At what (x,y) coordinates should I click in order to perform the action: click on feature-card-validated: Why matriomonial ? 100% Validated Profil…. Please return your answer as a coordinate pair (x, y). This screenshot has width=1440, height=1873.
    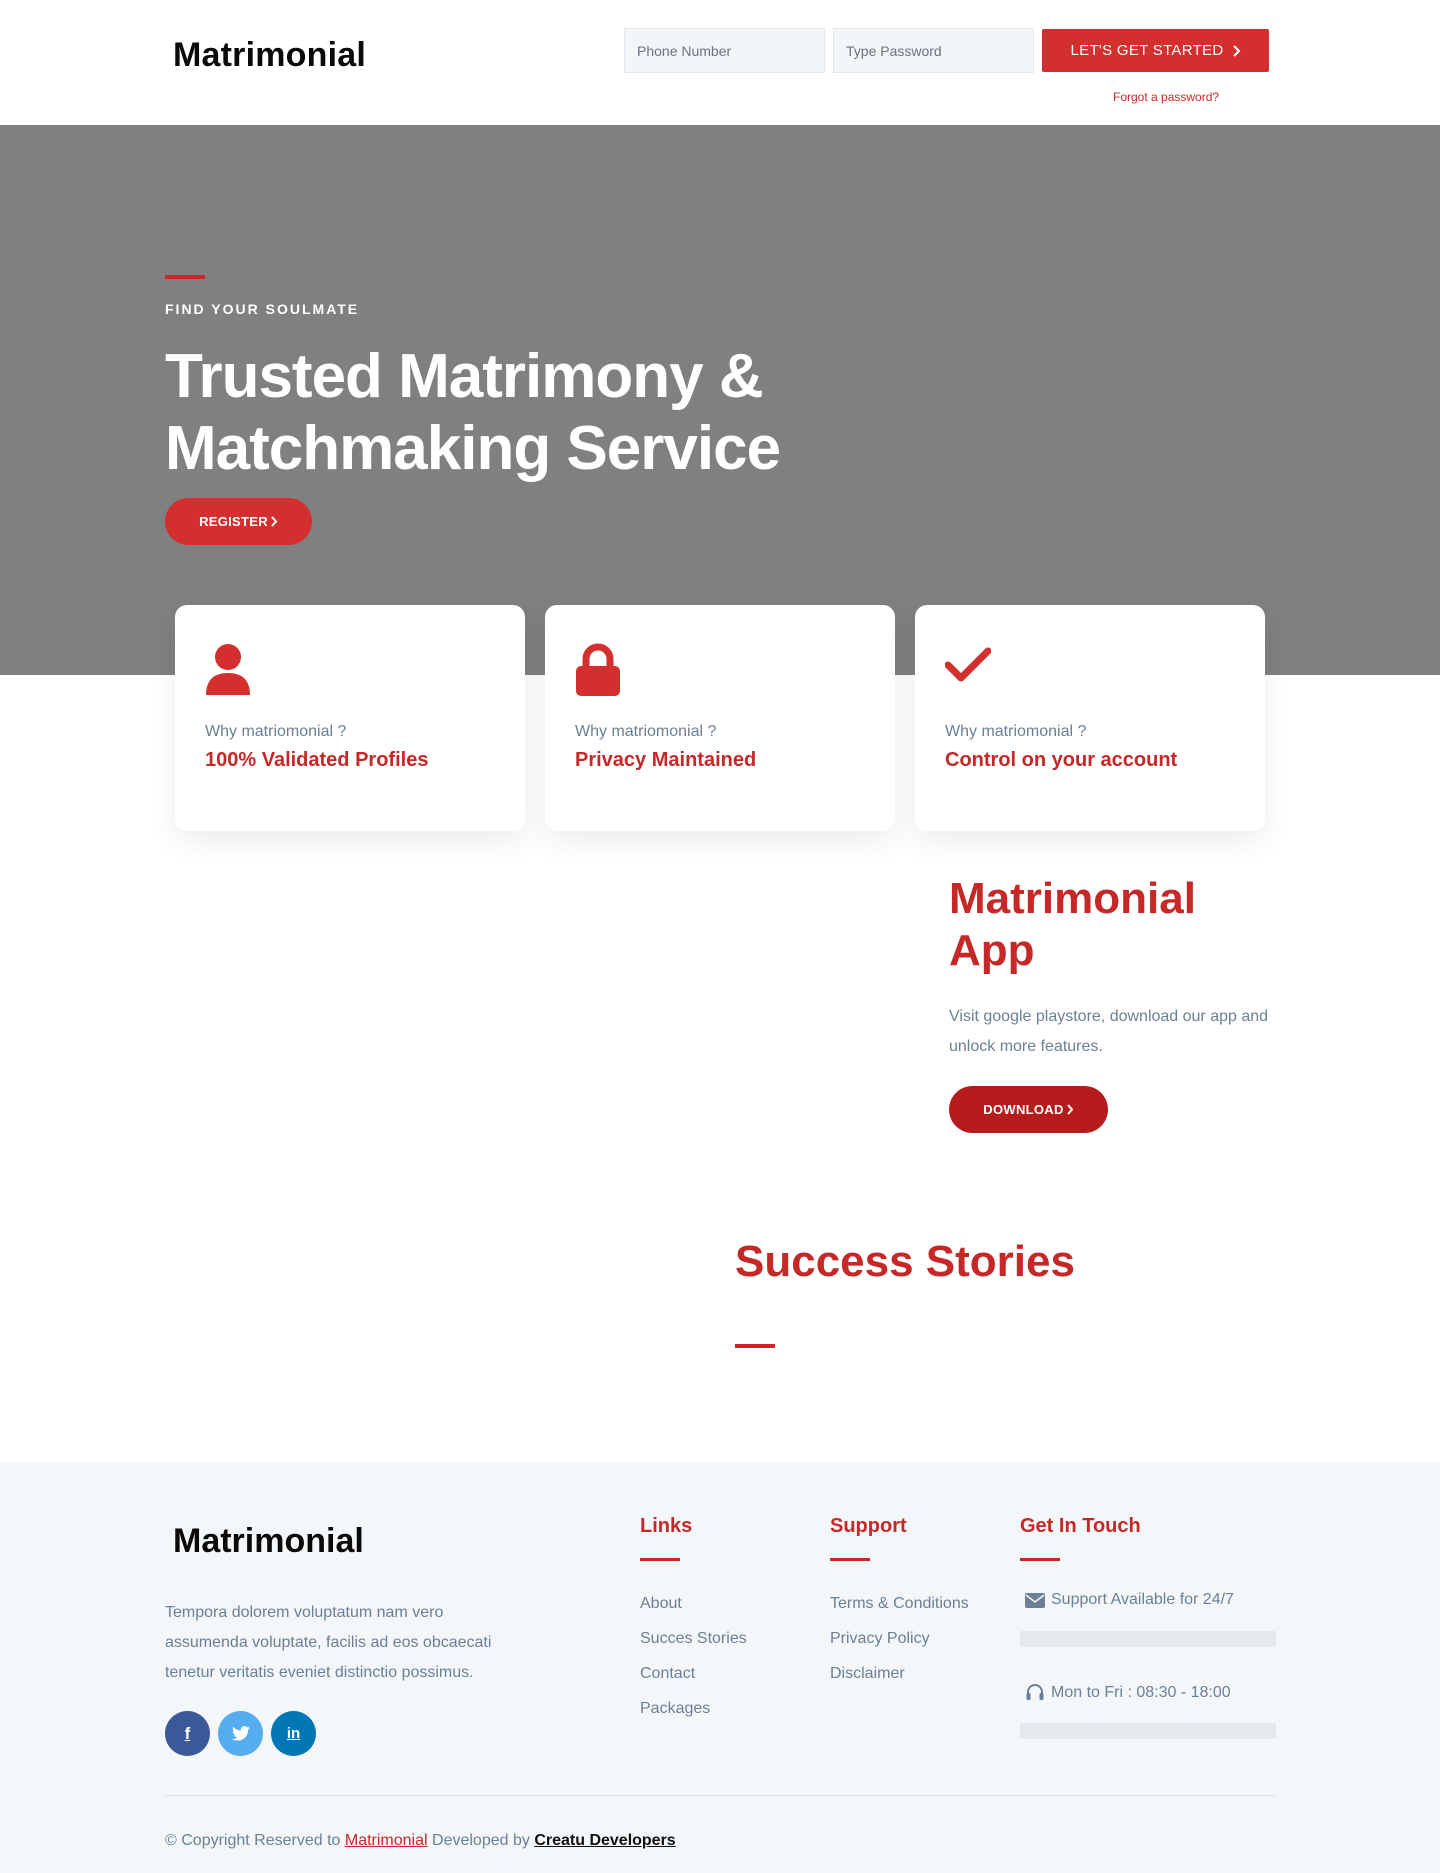
    Looking at the image, I should click on (350, 718).